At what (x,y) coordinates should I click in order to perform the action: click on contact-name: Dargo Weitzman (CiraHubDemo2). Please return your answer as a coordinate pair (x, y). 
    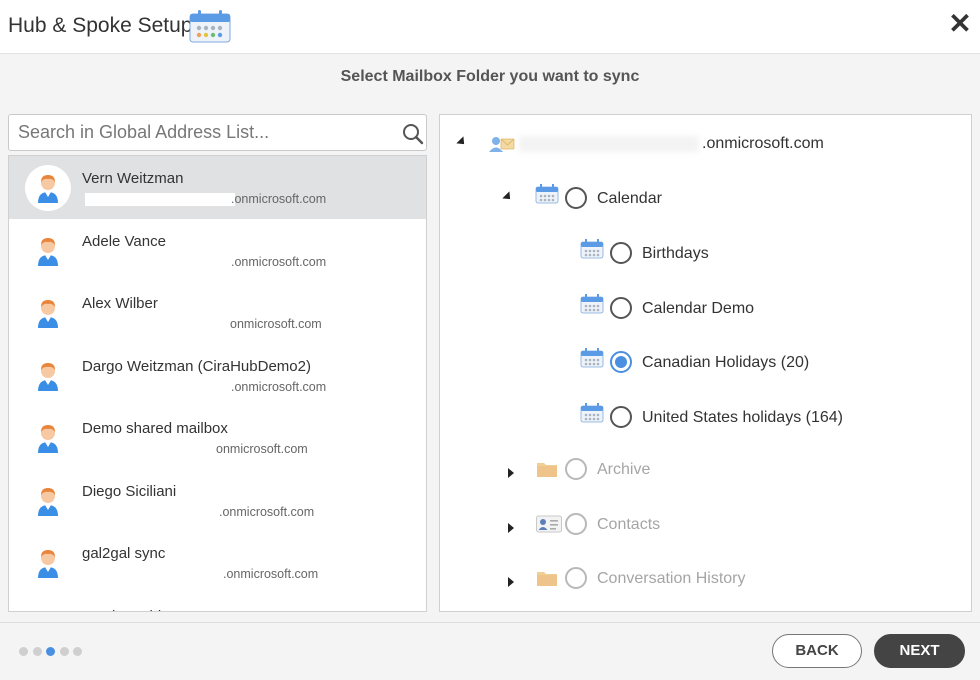
    Looking at the image, I should click on (196, 366).